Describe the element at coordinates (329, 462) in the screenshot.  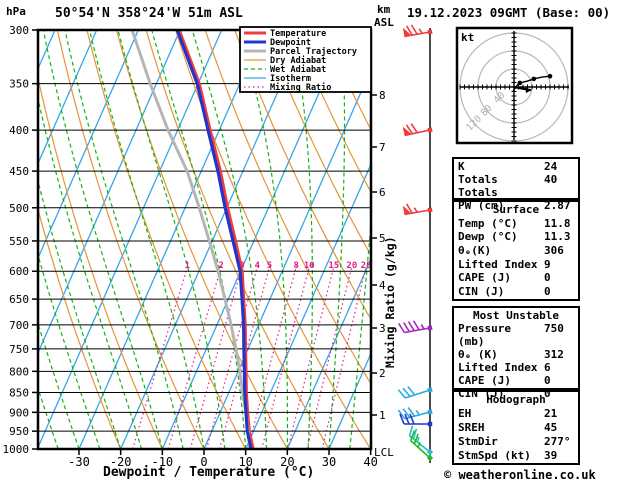
I see `svg-text: 30` at that location.